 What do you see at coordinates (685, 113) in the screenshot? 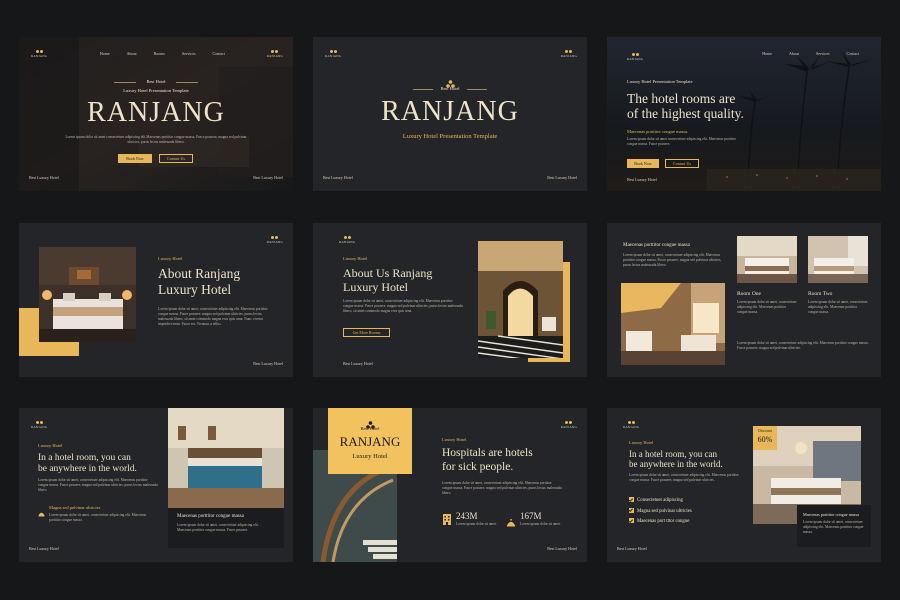
I see `headline-line2: of the highest quality.` at bounding box center [685, 113].